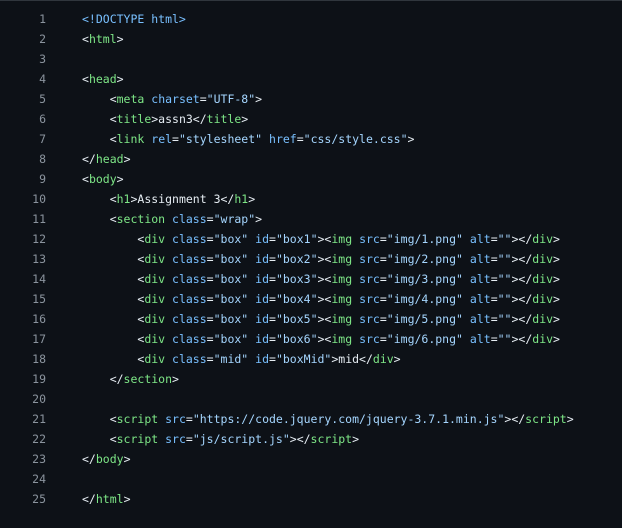 The image size is (622, 528). Describe the element at coordinates (311, 459) in the screenshot. I see `code-line: 23 </body>` at that location.